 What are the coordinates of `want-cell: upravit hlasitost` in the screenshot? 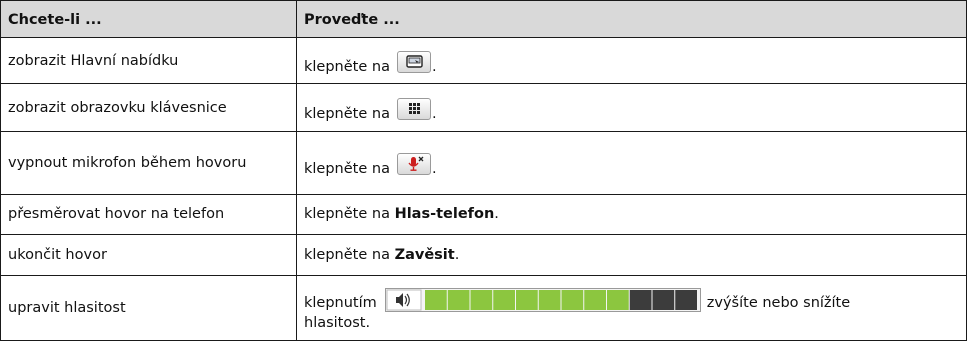 It's located at (148, 308).